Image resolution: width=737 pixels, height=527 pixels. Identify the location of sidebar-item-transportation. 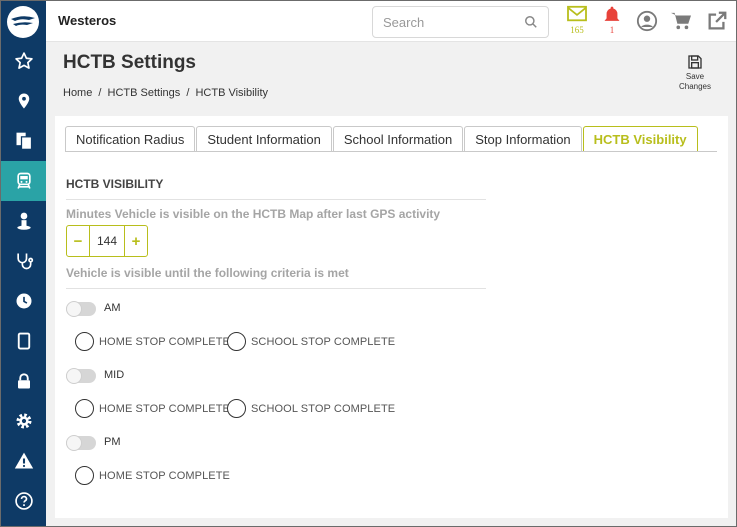
(23, 181).